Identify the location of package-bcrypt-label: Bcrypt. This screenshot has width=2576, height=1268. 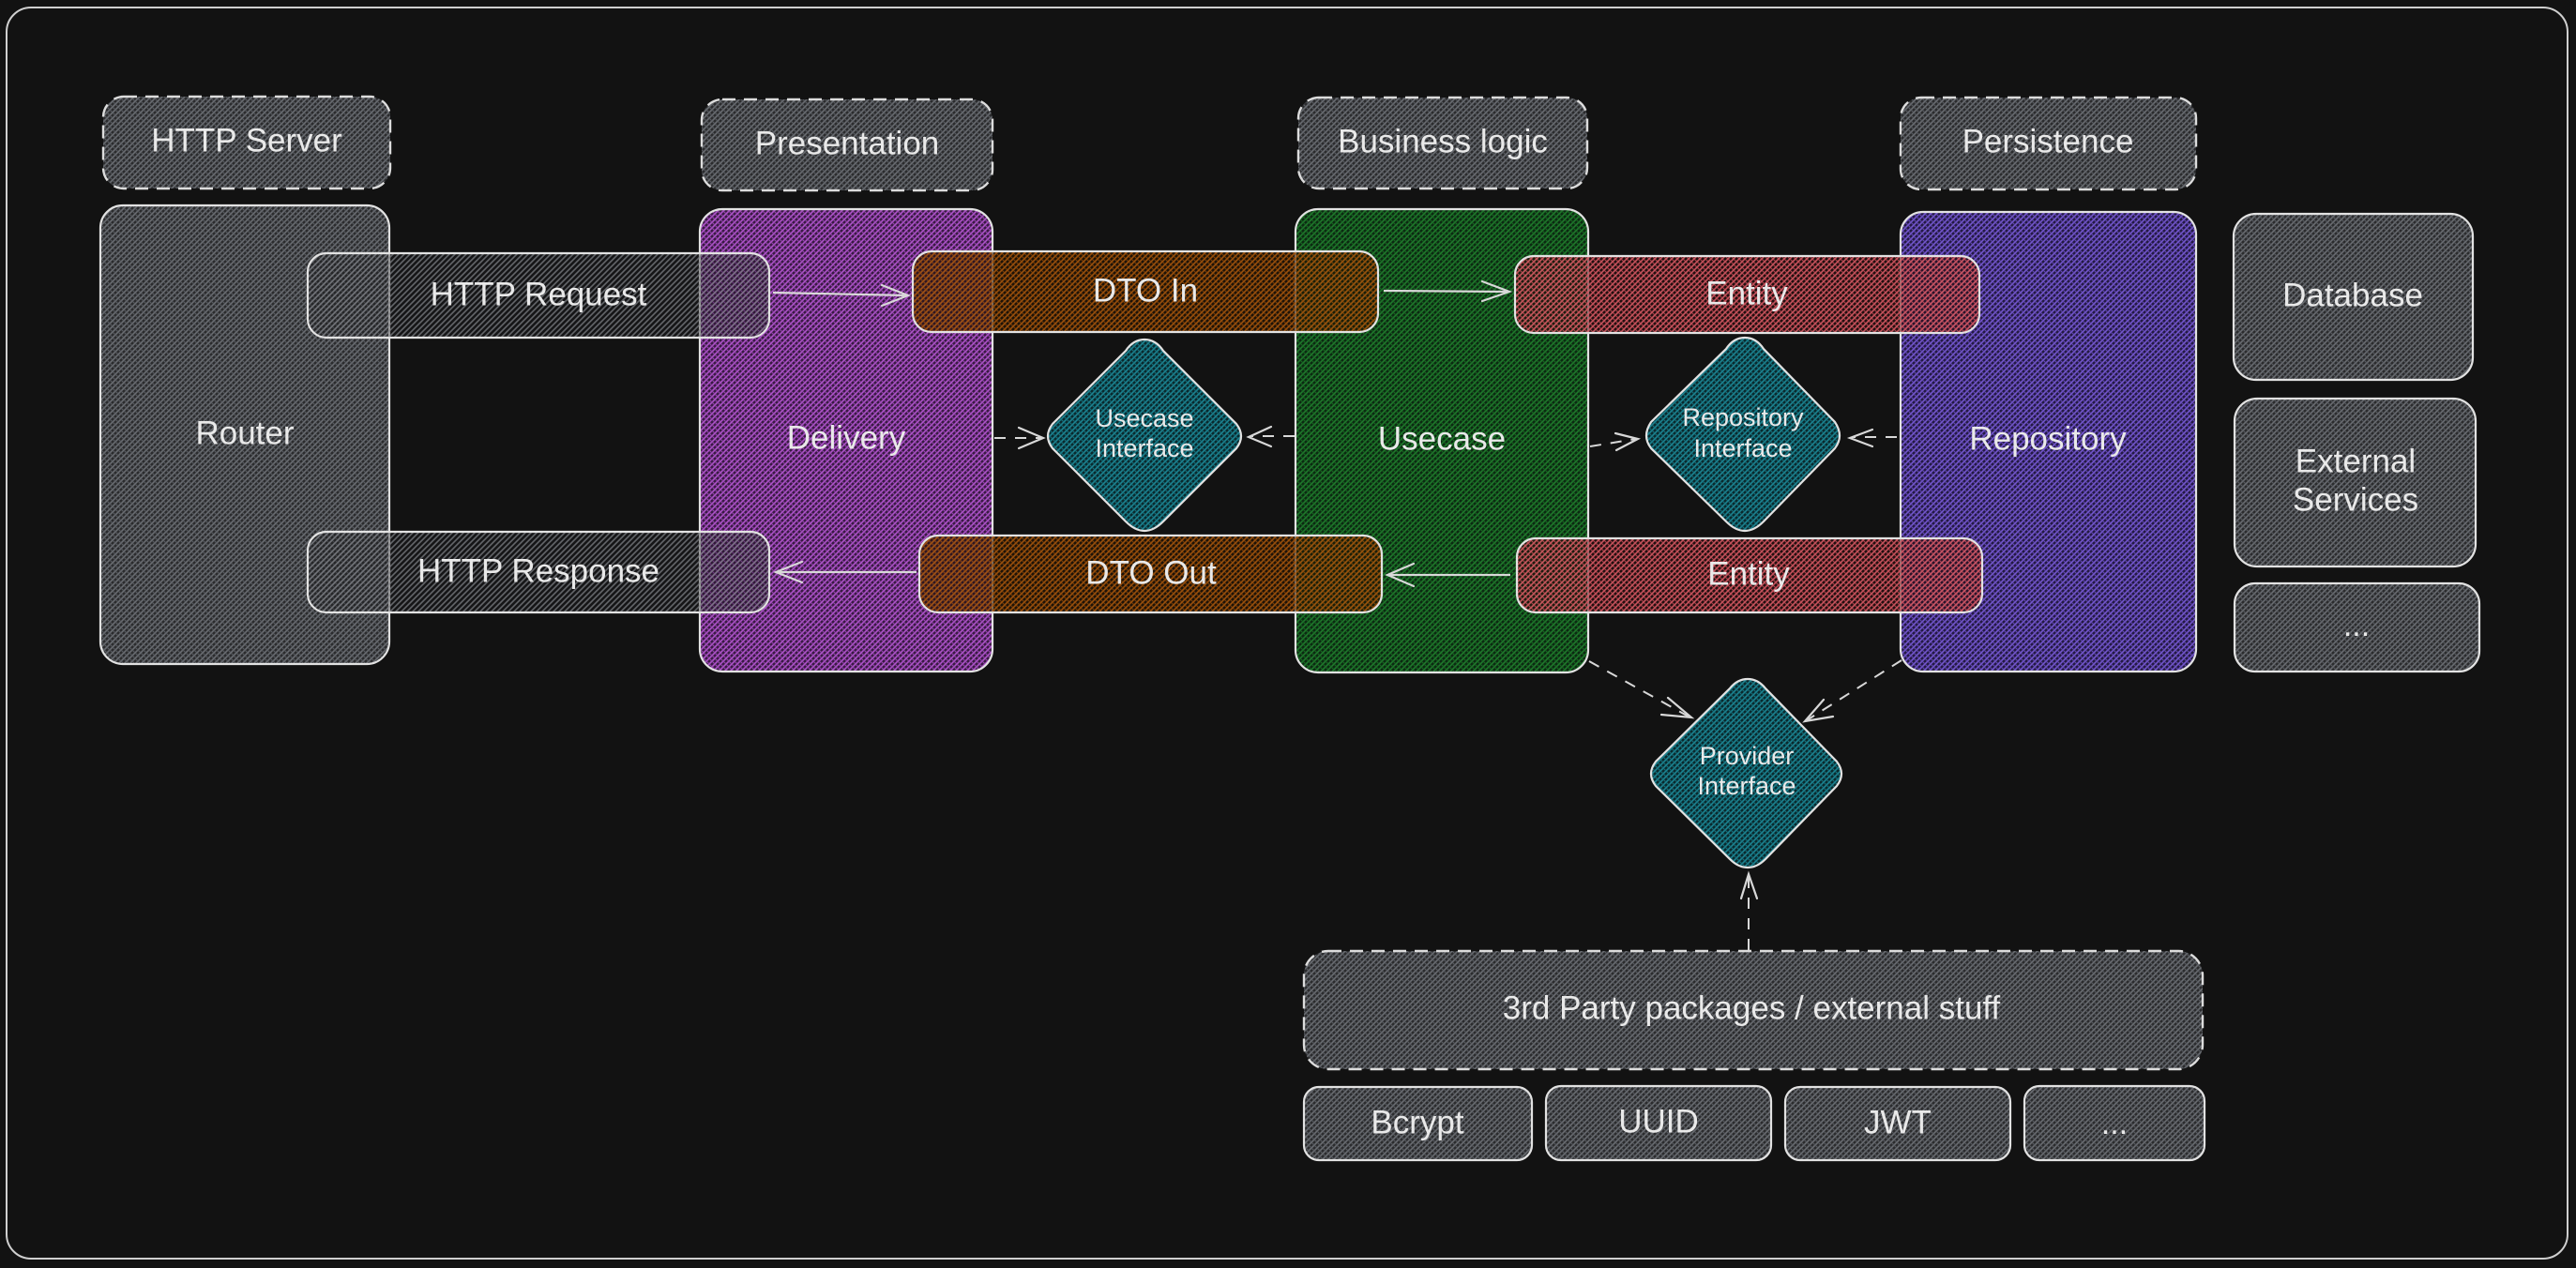
(1417, 1122).